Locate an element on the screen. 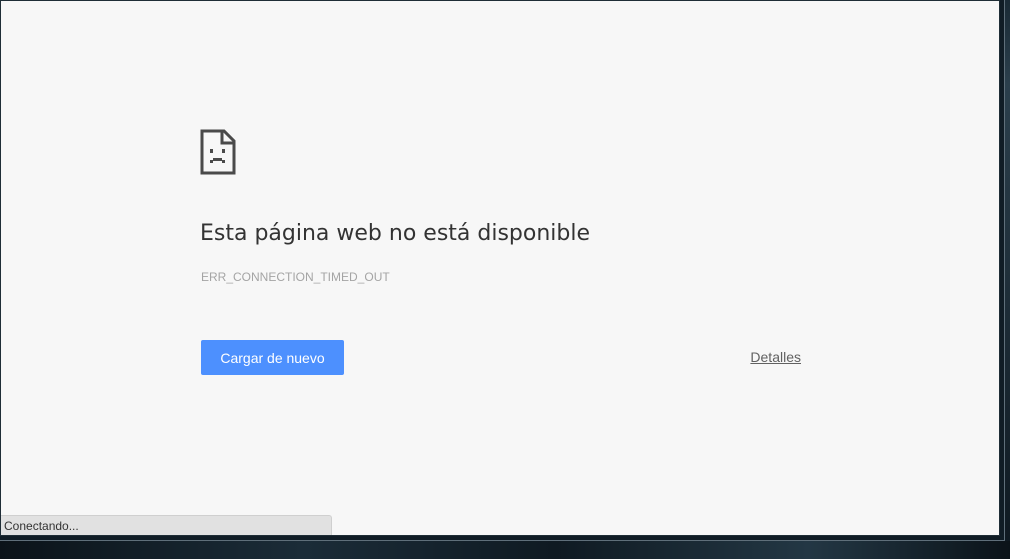 The height and width of the screenshot is (559, 1010). details-link: Detalles is located at coordinates (775, 357).